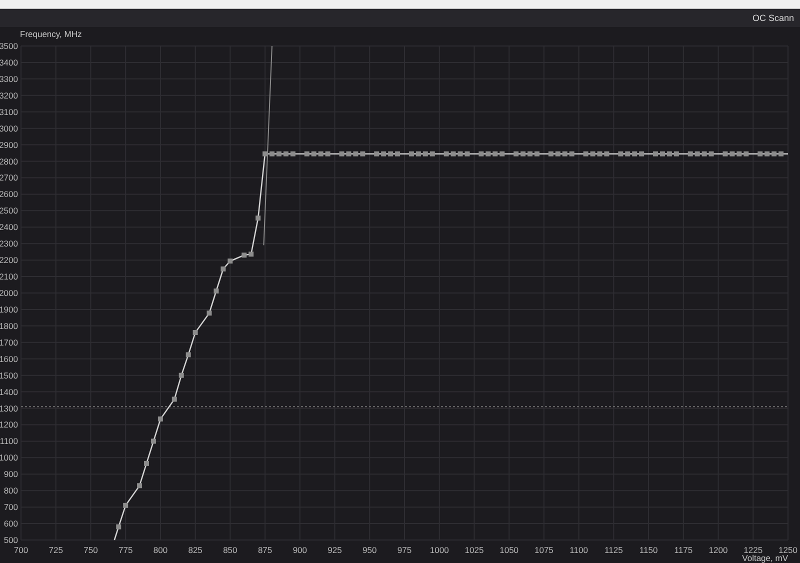 The width and height of the screenshot is (800, 563). What do you see at coordinates (774, 18) in the screenshot?
I see `oc-scanner-button: OC Scann` at bounding box center [774, 18].